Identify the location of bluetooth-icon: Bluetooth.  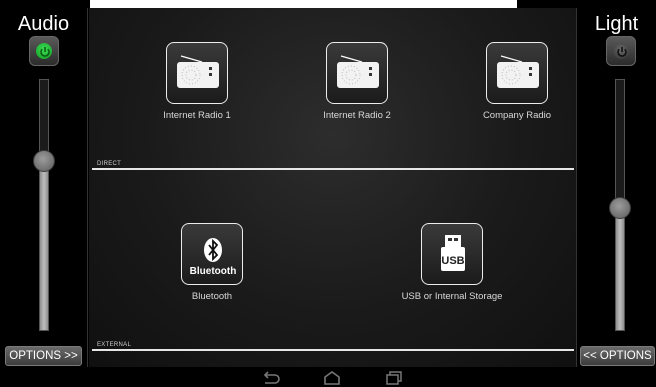
(212, 254).